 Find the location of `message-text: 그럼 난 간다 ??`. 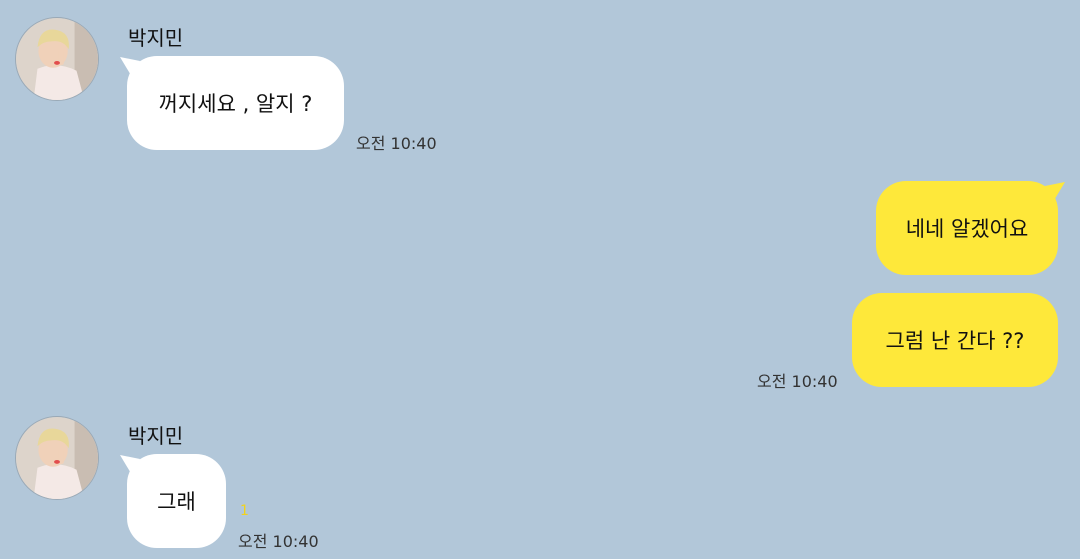

message-text: 그럼 난 간다 ?? is located at coordinates (955, 341).